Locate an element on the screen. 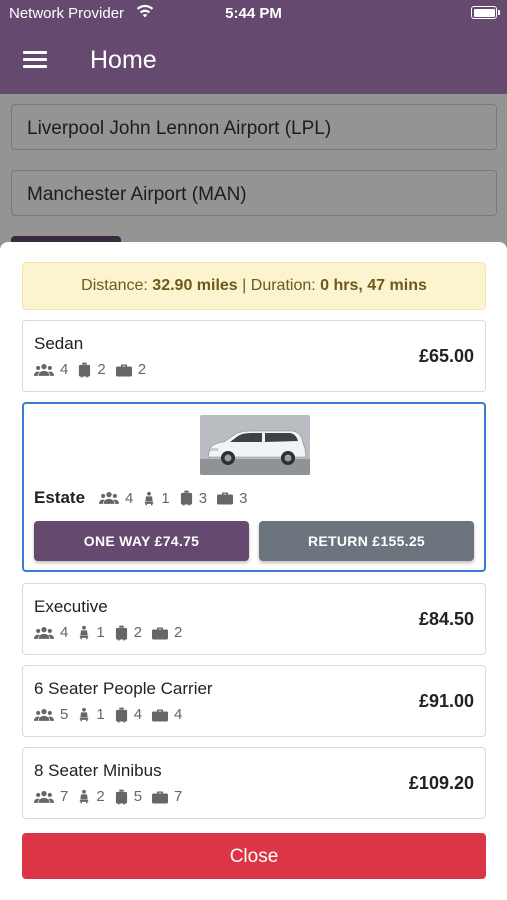 The image size is (507, 900). vehicle-features: 4 2 2 is located at coordinates (95, 369).